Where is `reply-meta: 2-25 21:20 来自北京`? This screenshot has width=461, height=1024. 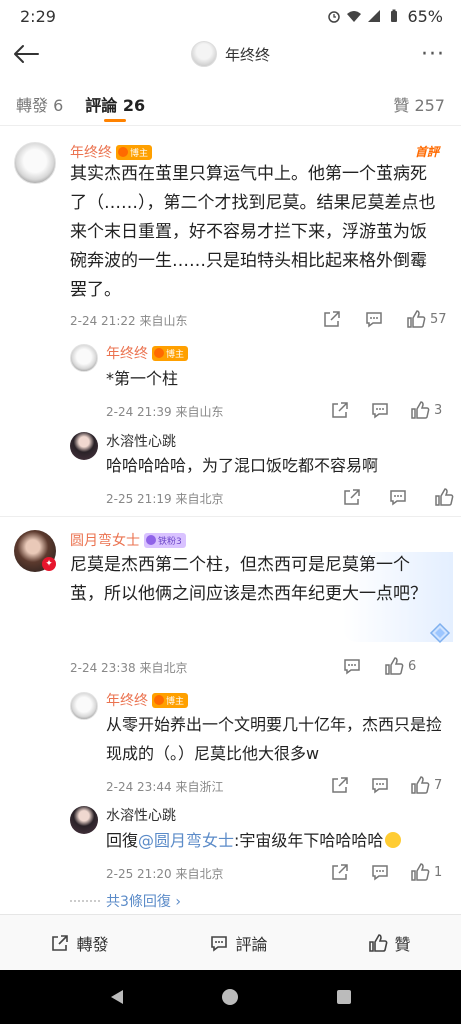 reply-meta: 2-25 21:20 来自北京 is located at coordinates (165, 874).